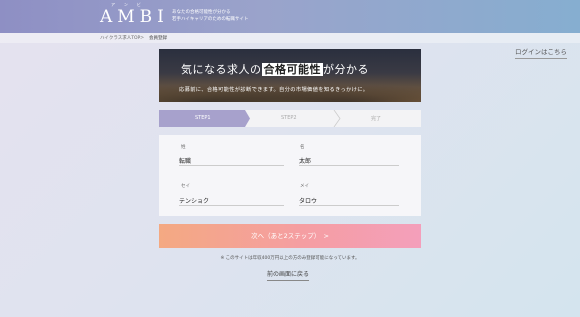 The image size is (580, 317). Describe the element at coordinates (302, 147) in the screenshot. I see `first-name-label: 名` at that location.